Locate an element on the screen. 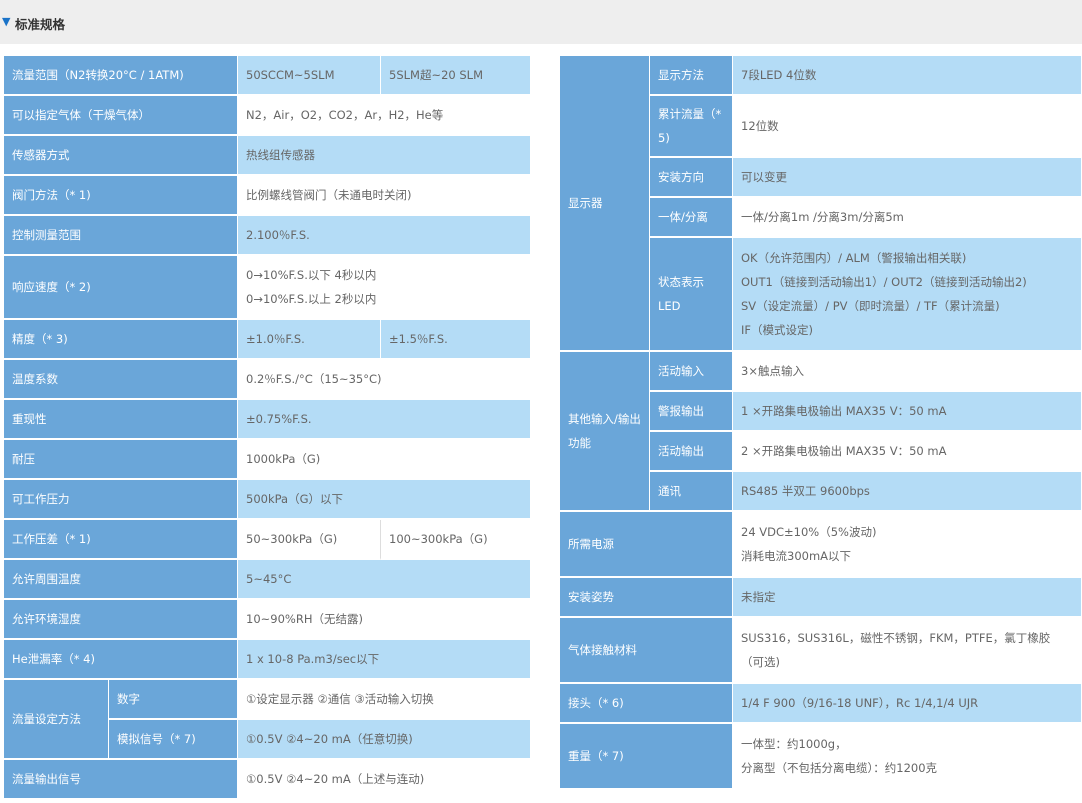 This screenshot has width=1082, height=803. label-repeat: 重现性 is located at coordinates (121, 420).